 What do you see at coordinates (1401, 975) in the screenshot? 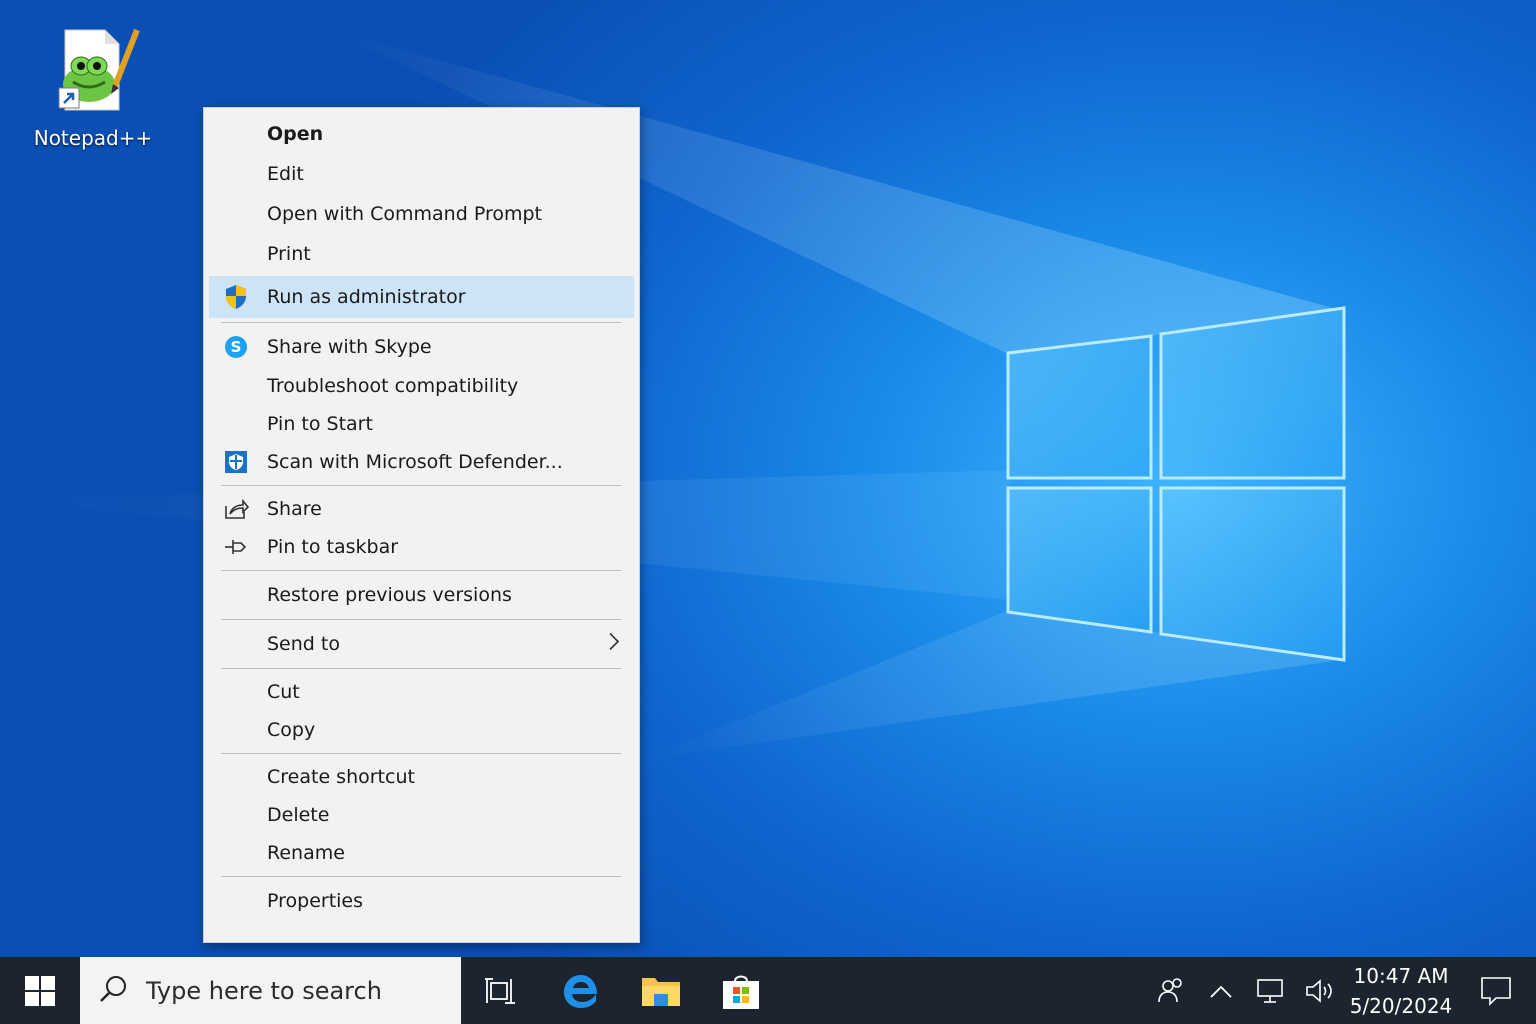
I see `clock-time: 10:47 AM` at bounding box center [1401, 975].